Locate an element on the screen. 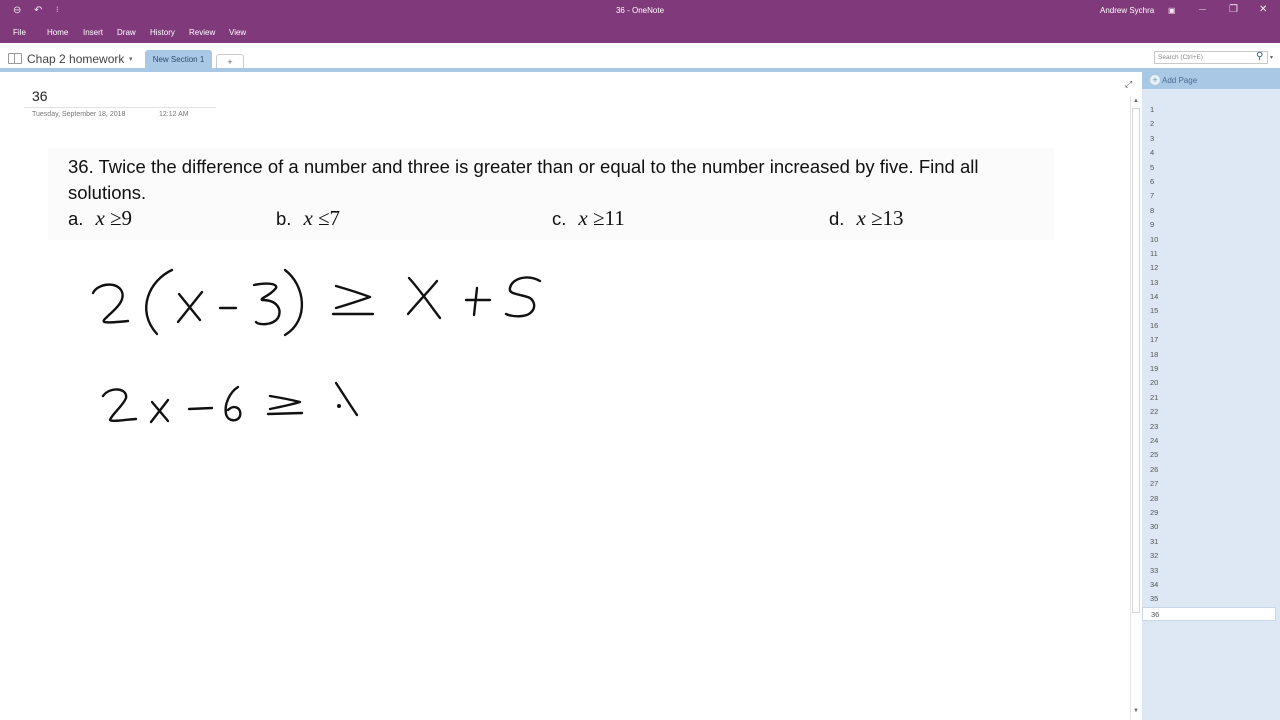  choice-label: a. is located at coordinates (76, 218).